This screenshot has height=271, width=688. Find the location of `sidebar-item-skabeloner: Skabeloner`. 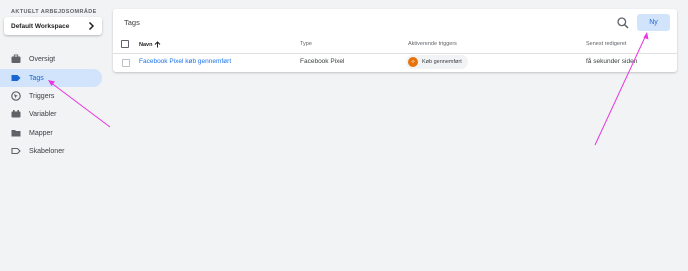

sidebar-item-skabeloner: Skabeloner is located at coordinates (51, 151).